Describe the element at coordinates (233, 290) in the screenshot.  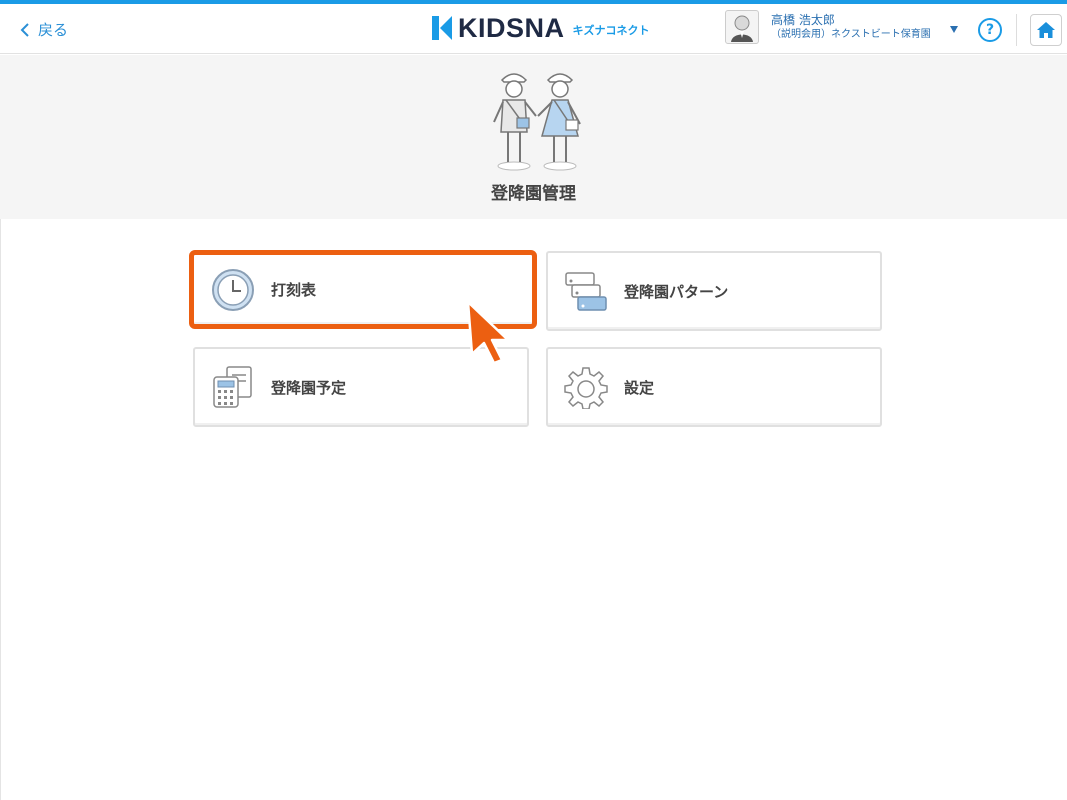
I see `clock-icon` at that location.